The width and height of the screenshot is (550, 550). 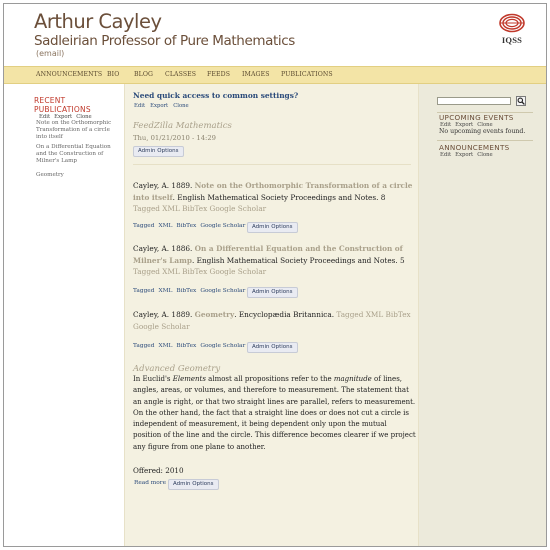 What do you see at coordinates (256, 74) in the screenshot?
I see `nav-images: IMAGES` at bounding box center [256, 74].